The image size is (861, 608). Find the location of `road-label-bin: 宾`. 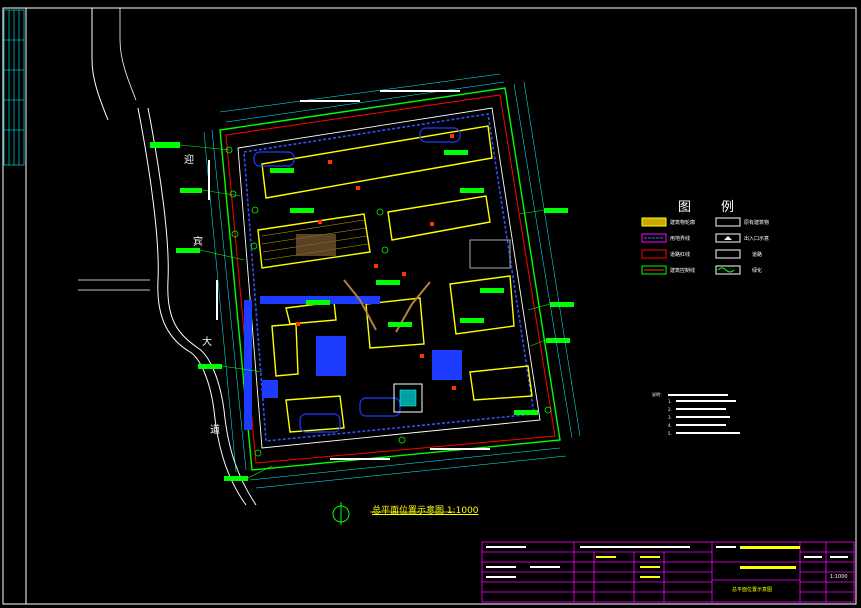

road-label-bin: 宾 is located at coordinates (198, 242).